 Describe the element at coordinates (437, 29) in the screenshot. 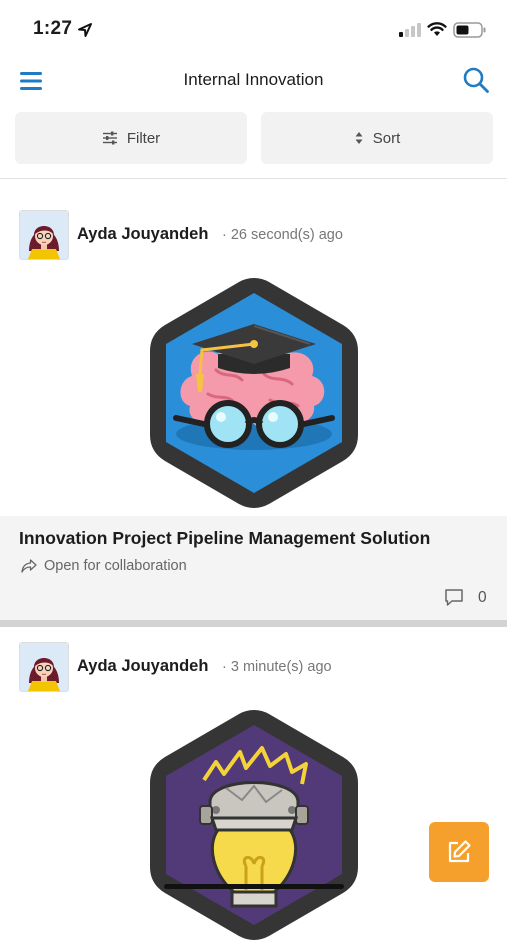

I see `wifi-icon` at that location.